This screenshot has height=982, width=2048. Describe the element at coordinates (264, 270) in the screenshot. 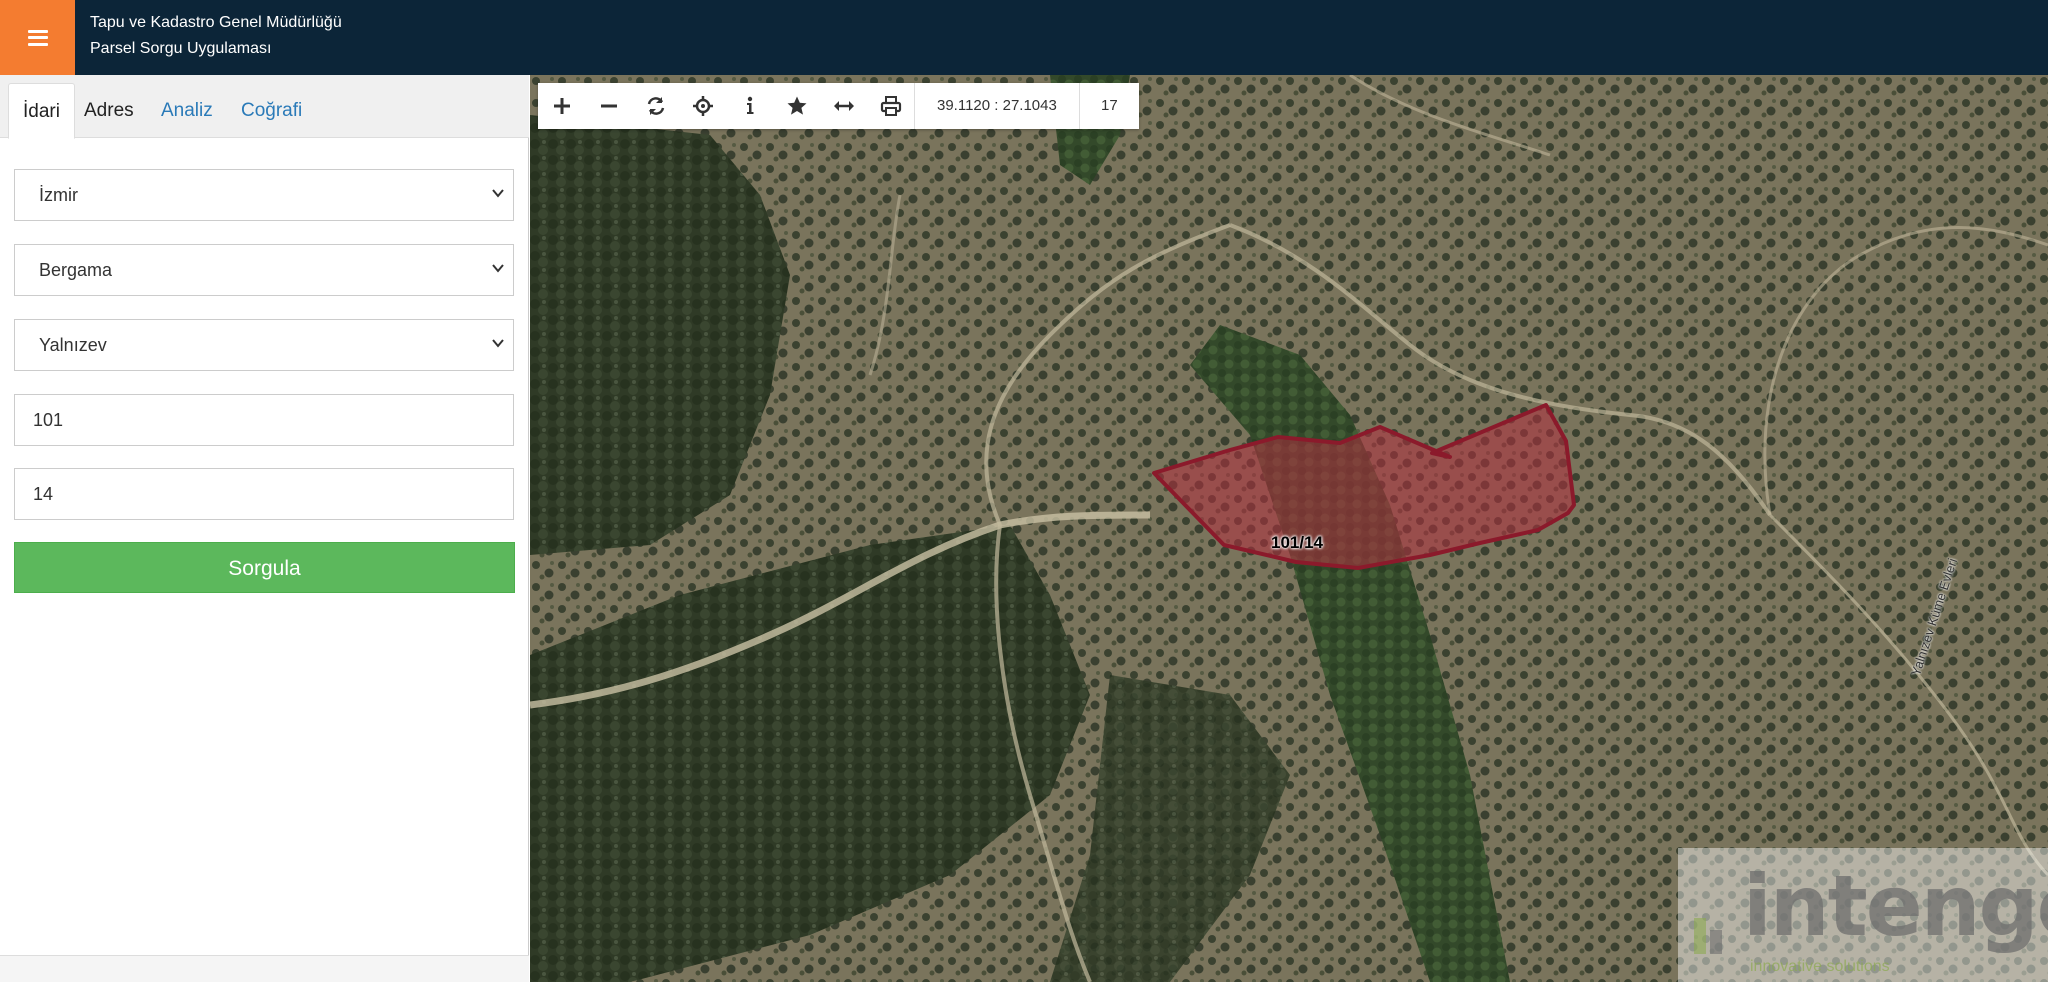

I see `ilce-select: Bergama` at that location.